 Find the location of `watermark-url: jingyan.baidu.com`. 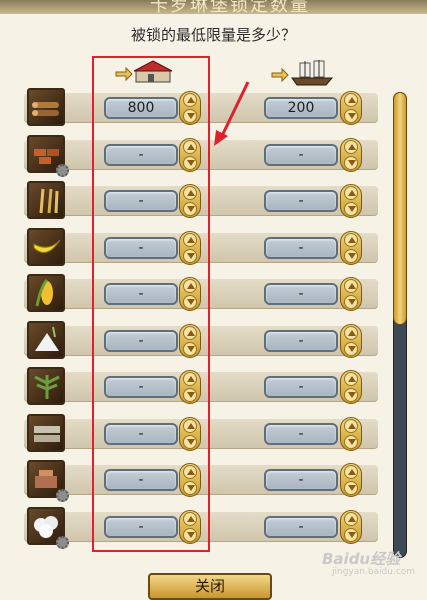

watermark-url: jingyan.baidu.com is located at coordinates (374, 572).